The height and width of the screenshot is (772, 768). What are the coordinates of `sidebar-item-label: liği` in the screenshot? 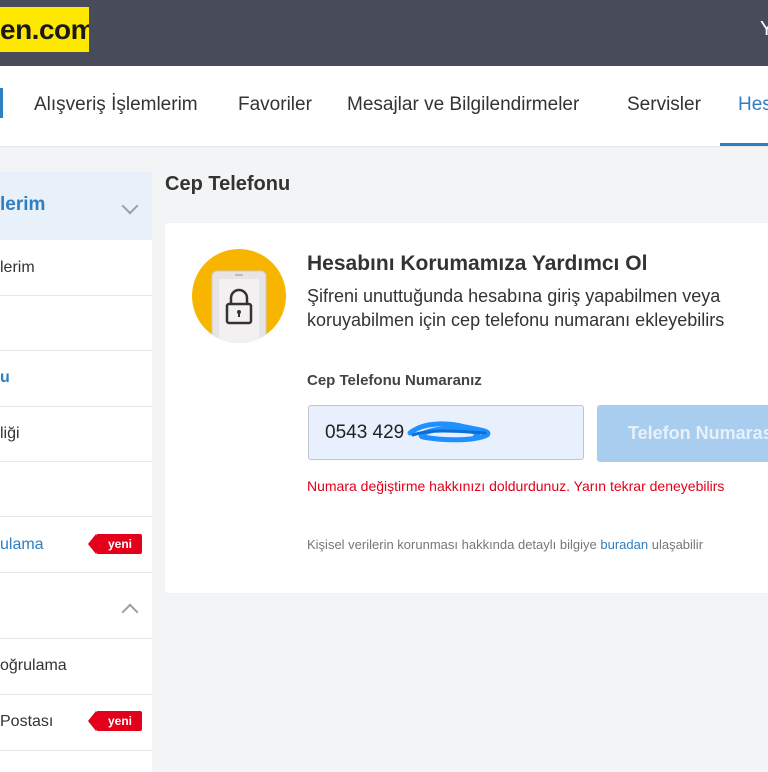 It's located at (10, 433).